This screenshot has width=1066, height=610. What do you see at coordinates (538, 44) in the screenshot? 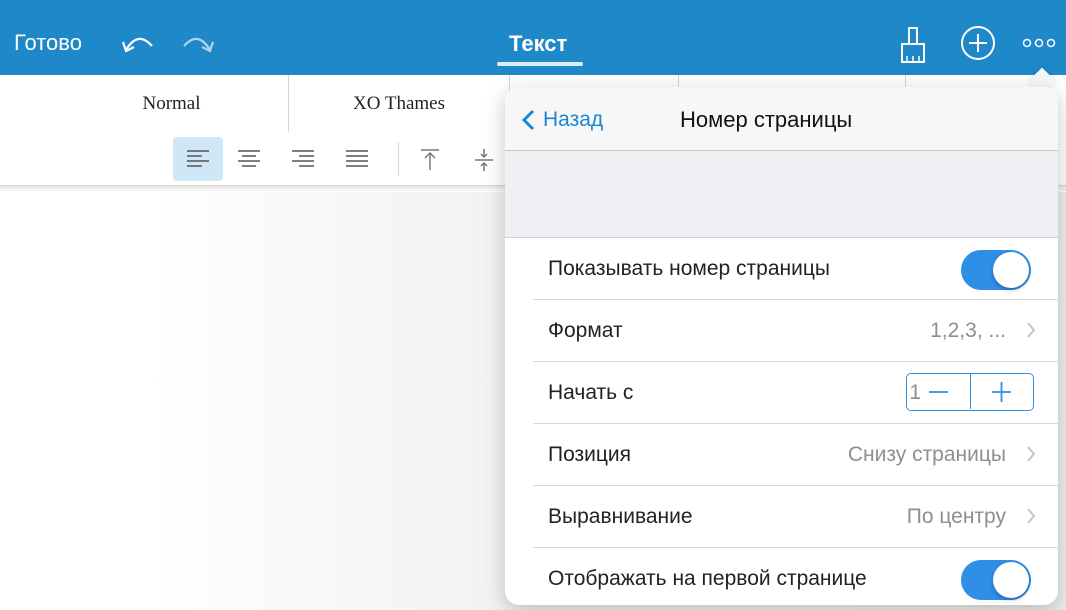
I see `tab-text: Текст` at bounding box center [538, 44].